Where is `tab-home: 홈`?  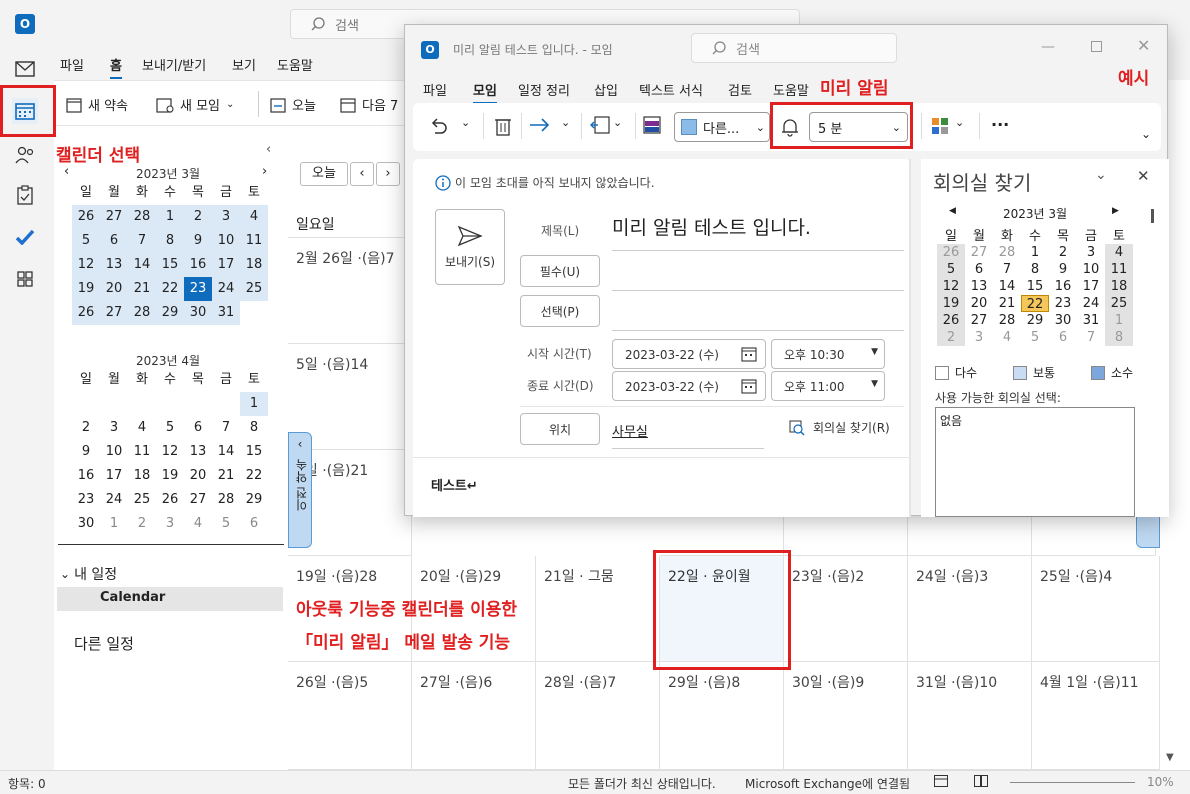
tab-home: 홈 is located at coordinates (116, 67).